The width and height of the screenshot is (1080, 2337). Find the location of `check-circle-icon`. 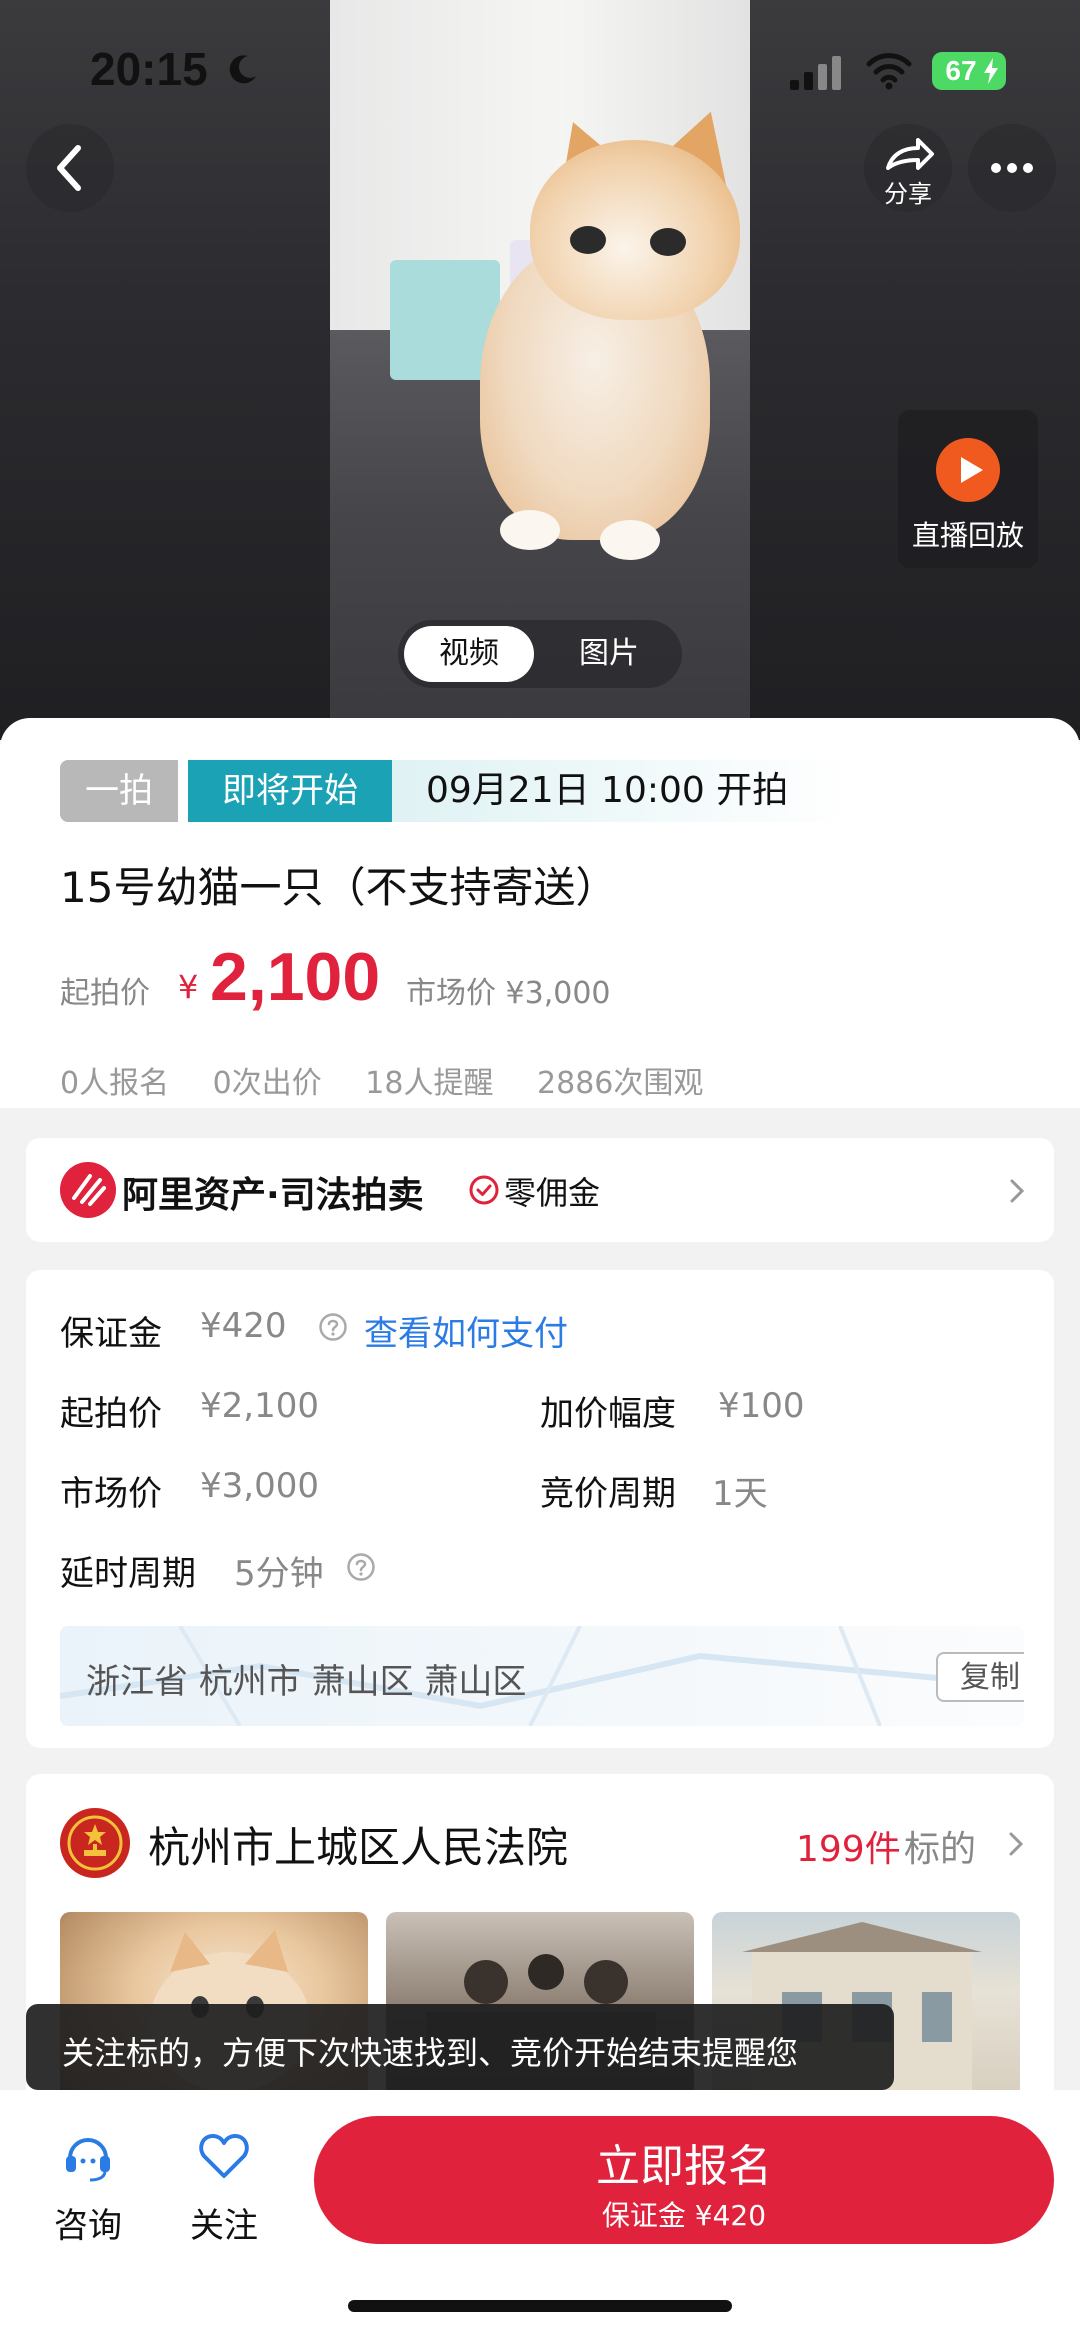

check-circle-icon is located at coordinates (484, 1190).